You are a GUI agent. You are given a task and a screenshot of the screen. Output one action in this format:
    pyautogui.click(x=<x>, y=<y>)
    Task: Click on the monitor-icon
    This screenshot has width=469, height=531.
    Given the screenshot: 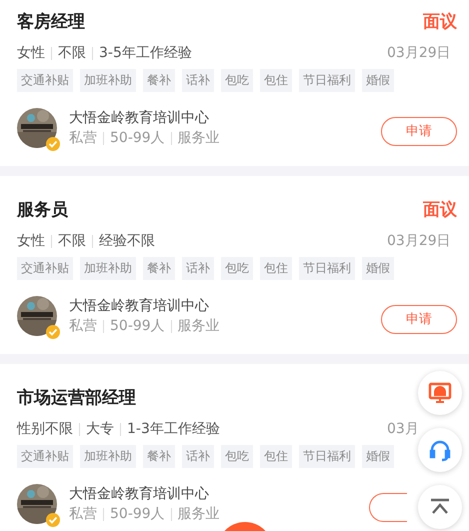 What is the action you would take?
    pyautogui.click(x=440, y=393)
    